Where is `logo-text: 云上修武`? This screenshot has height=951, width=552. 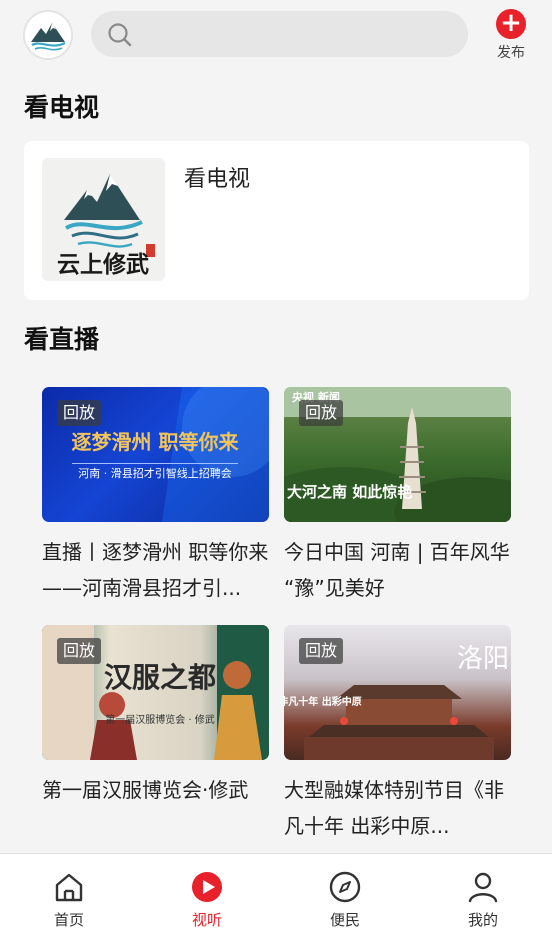 logo-text: 云上修武 is located at coordinates (103, 264).